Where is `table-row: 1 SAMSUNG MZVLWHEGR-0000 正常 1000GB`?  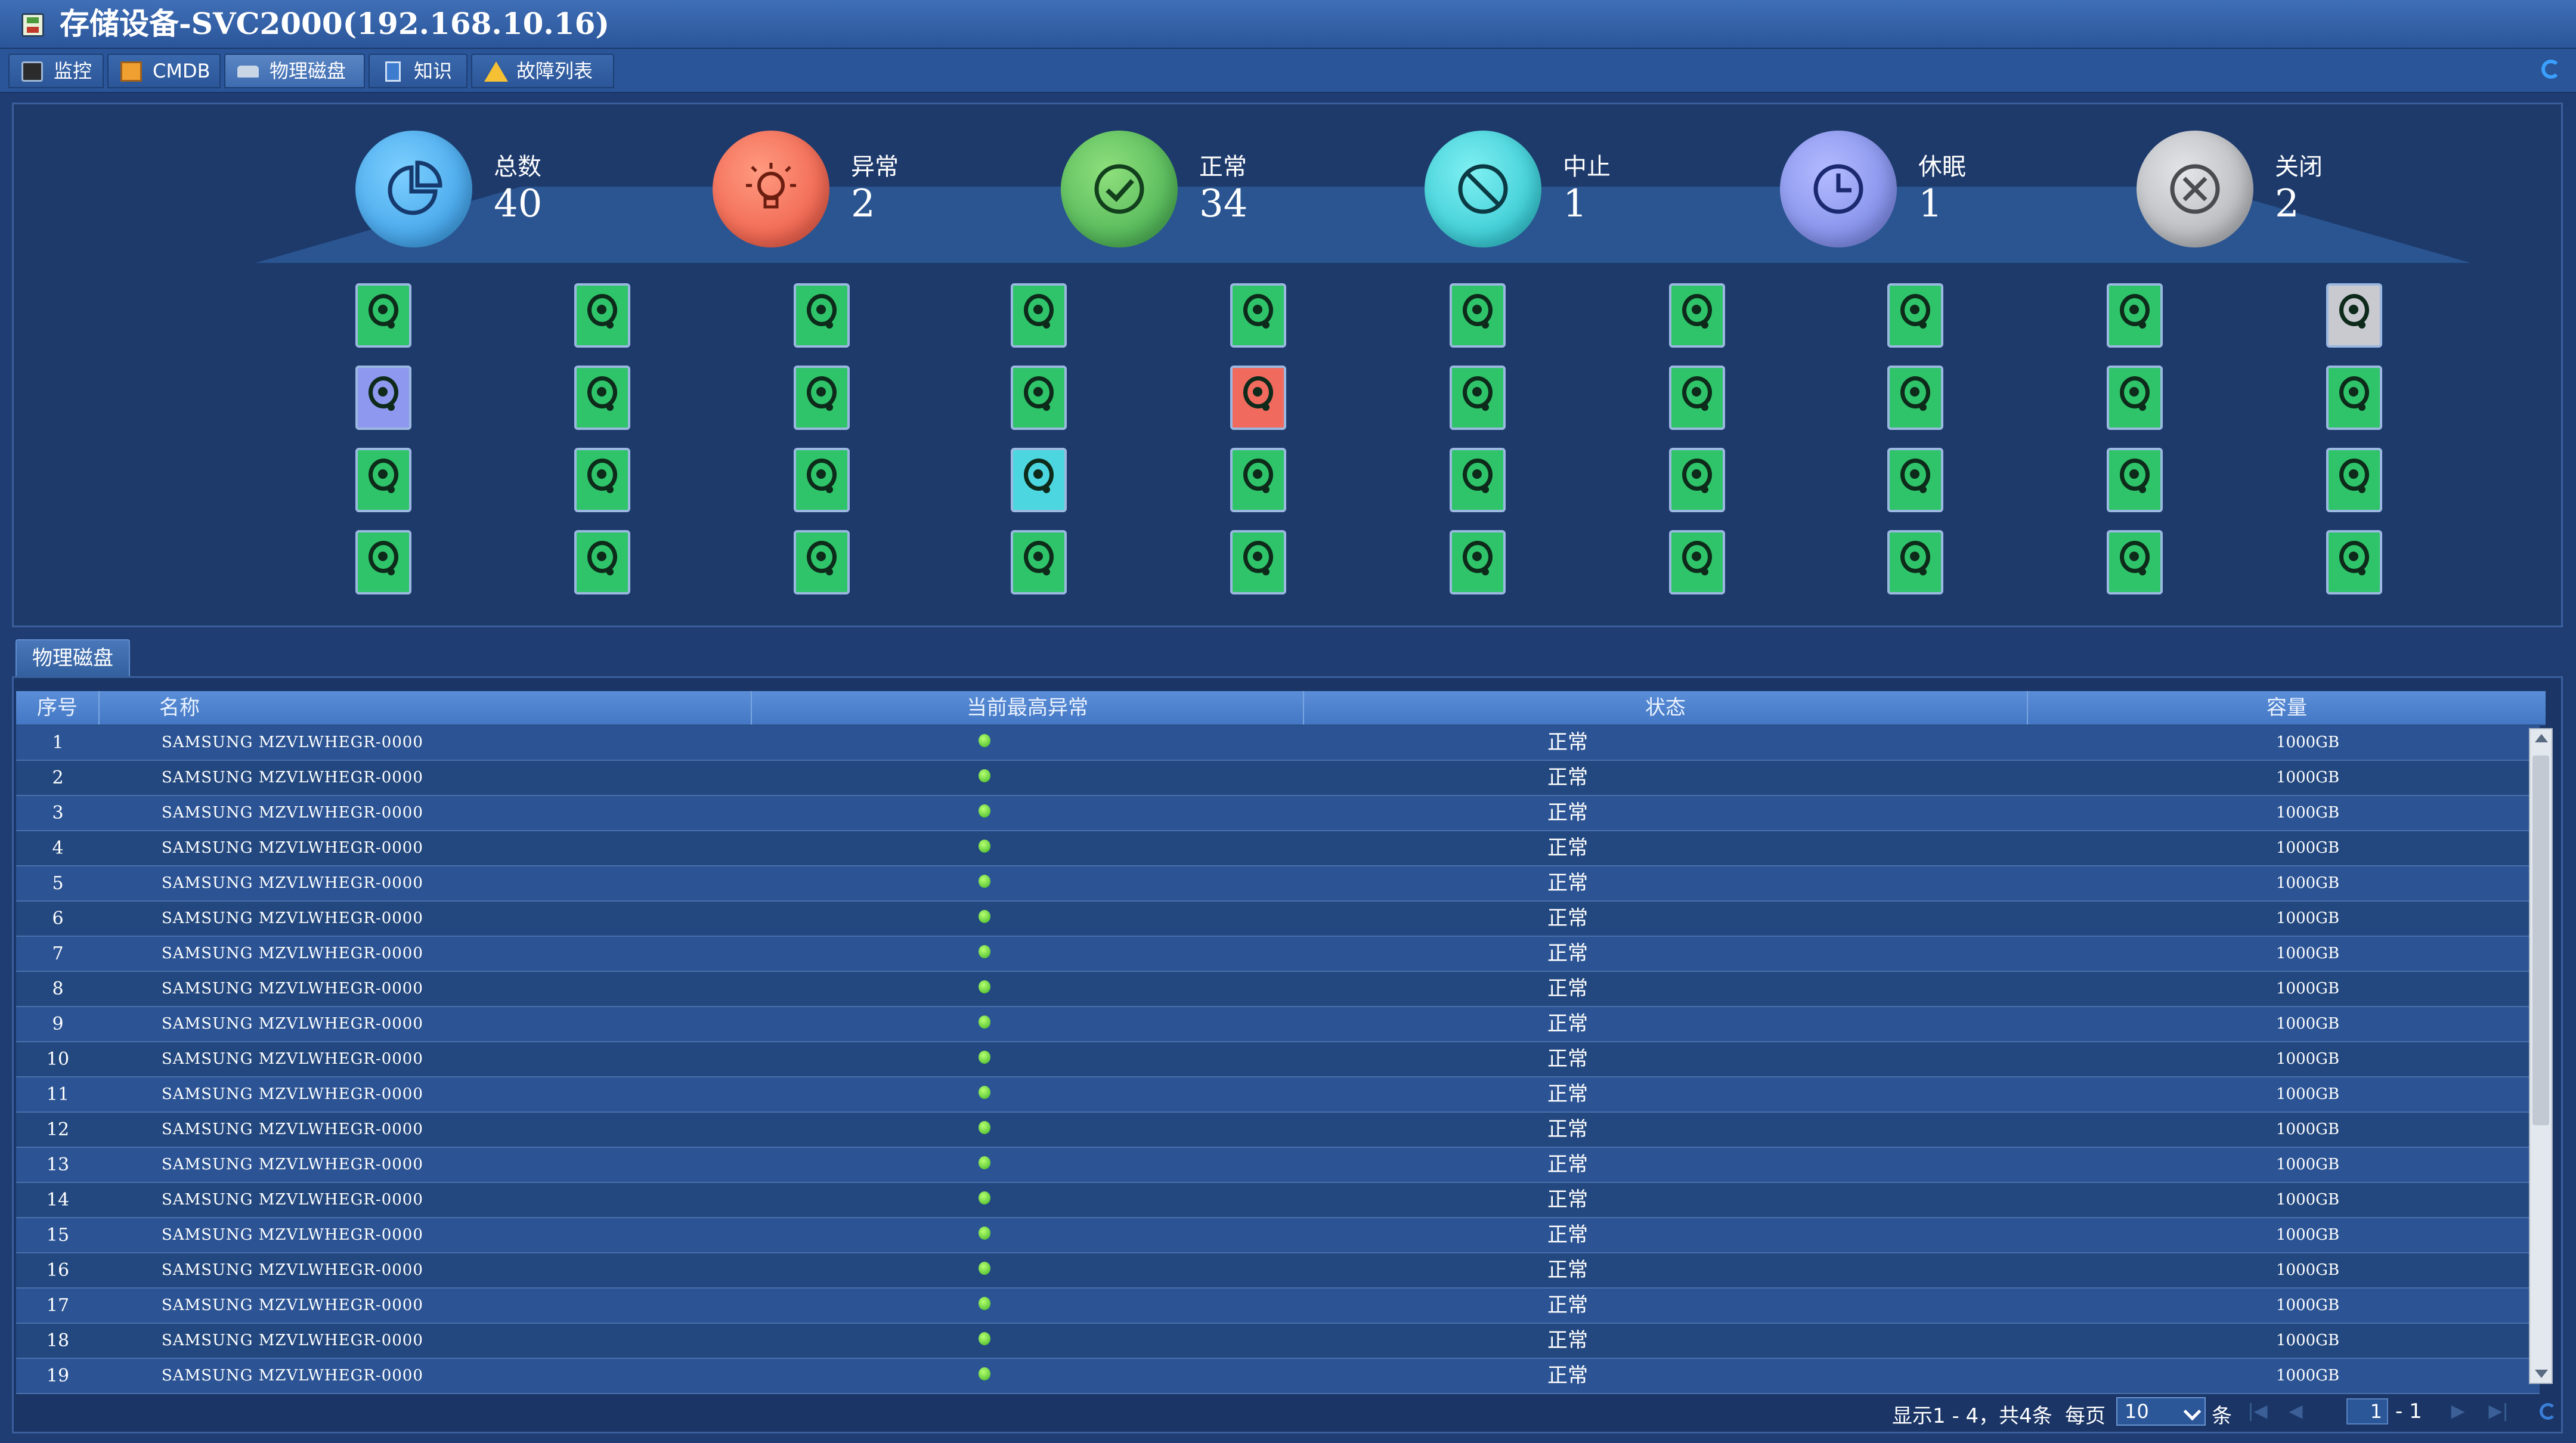 table-row: 1 SAMSUNG MZVLWHEGR-0000 正常 1000GB is located at coordinates (1278, 743).